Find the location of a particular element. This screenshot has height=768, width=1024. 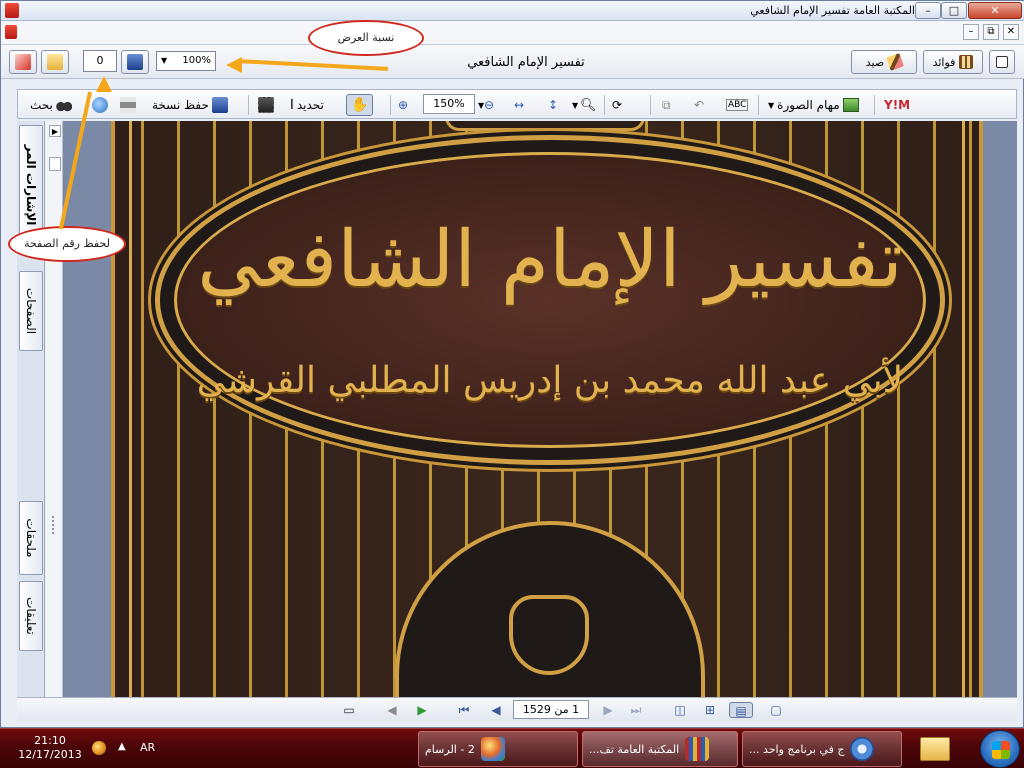

back-button: ◀ is located at coordinates (392, 710).